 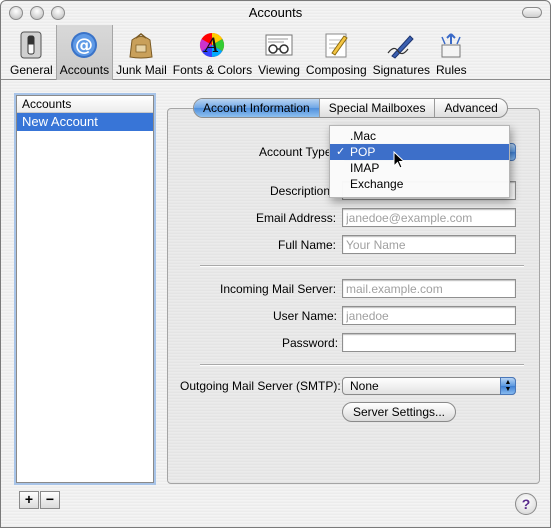 What do you see at coordinates (508, 386) in the screenshot?
I see `popup-arrows-icon: ▲ ▼` at bounding box center [508, 386].